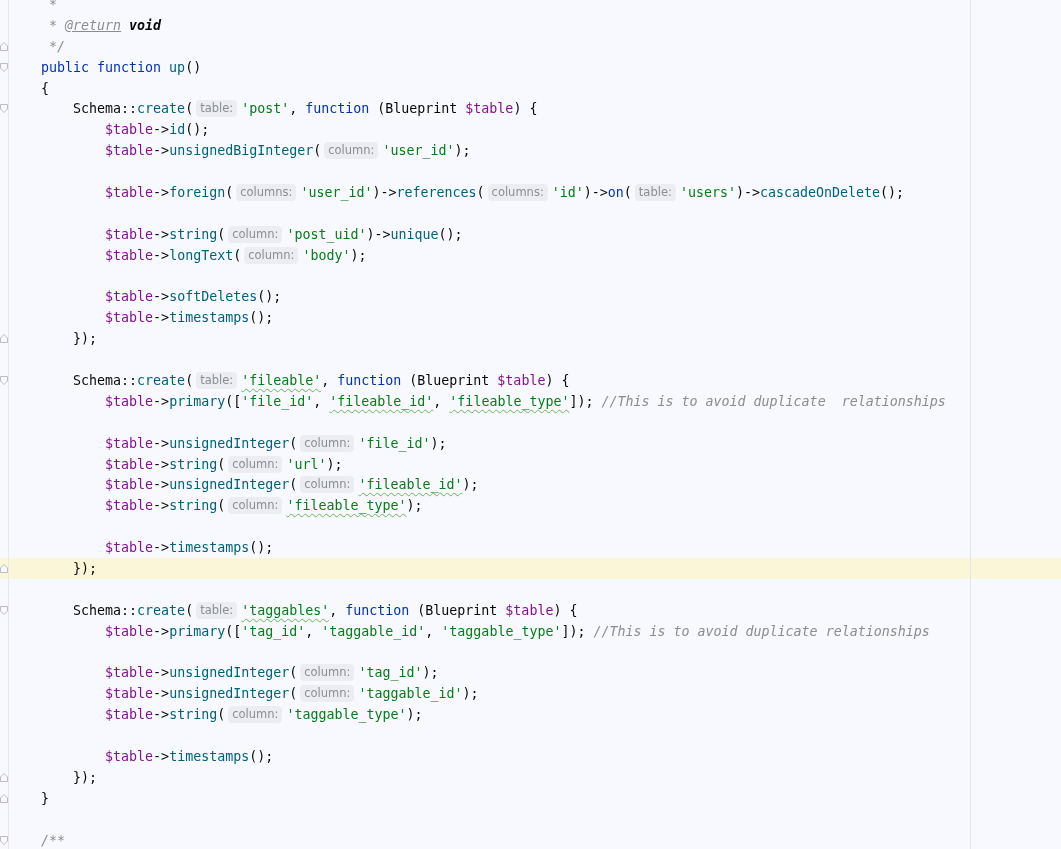 The width and height of the screenshot is (1061, 849). I want to click on code-comment: * @return void, so click(105, 25).